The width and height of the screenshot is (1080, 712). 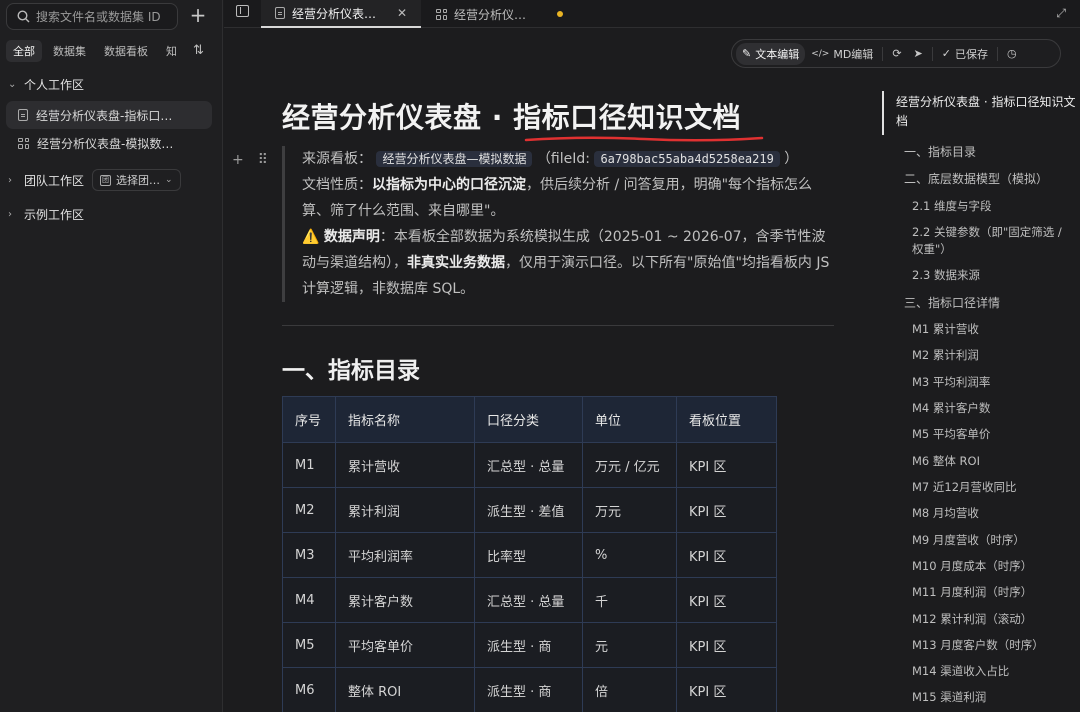 I want to click on section-heading: 一、指标目录, so click(x=351, y=371).